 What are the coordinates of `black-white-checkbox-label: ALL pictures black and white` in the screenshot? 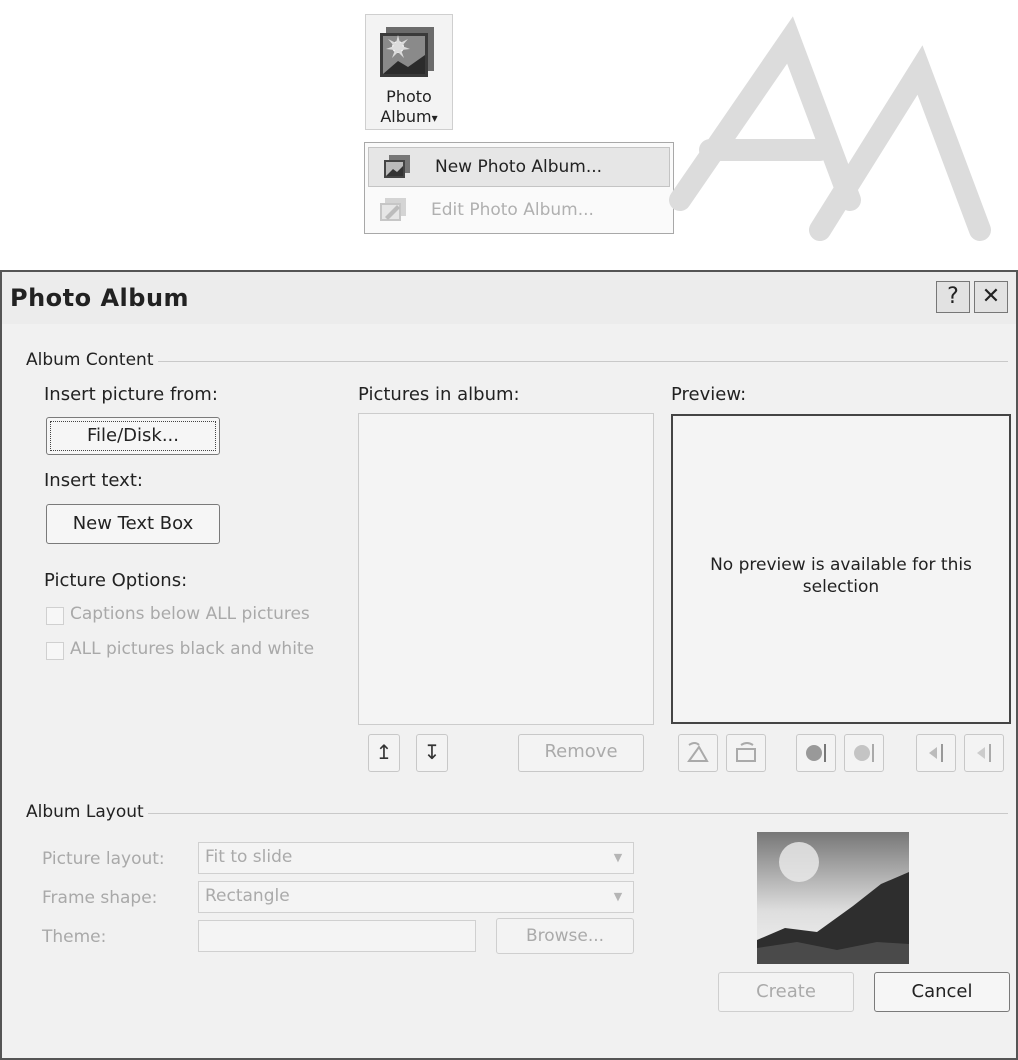 It's located at (192, 649).